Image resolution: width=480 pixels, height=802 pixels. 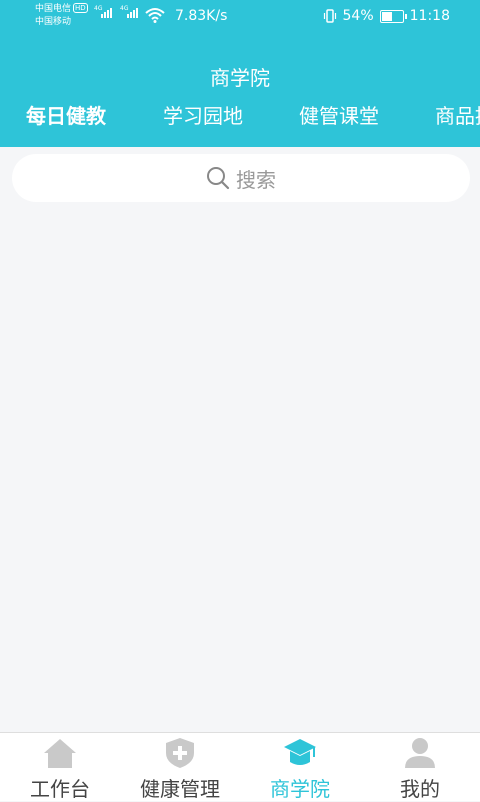 What do you see at coordinates (203, 114) in the screenshot?
I see `tab-learning-garden: 学习园地` at bounding box center [203, 114].